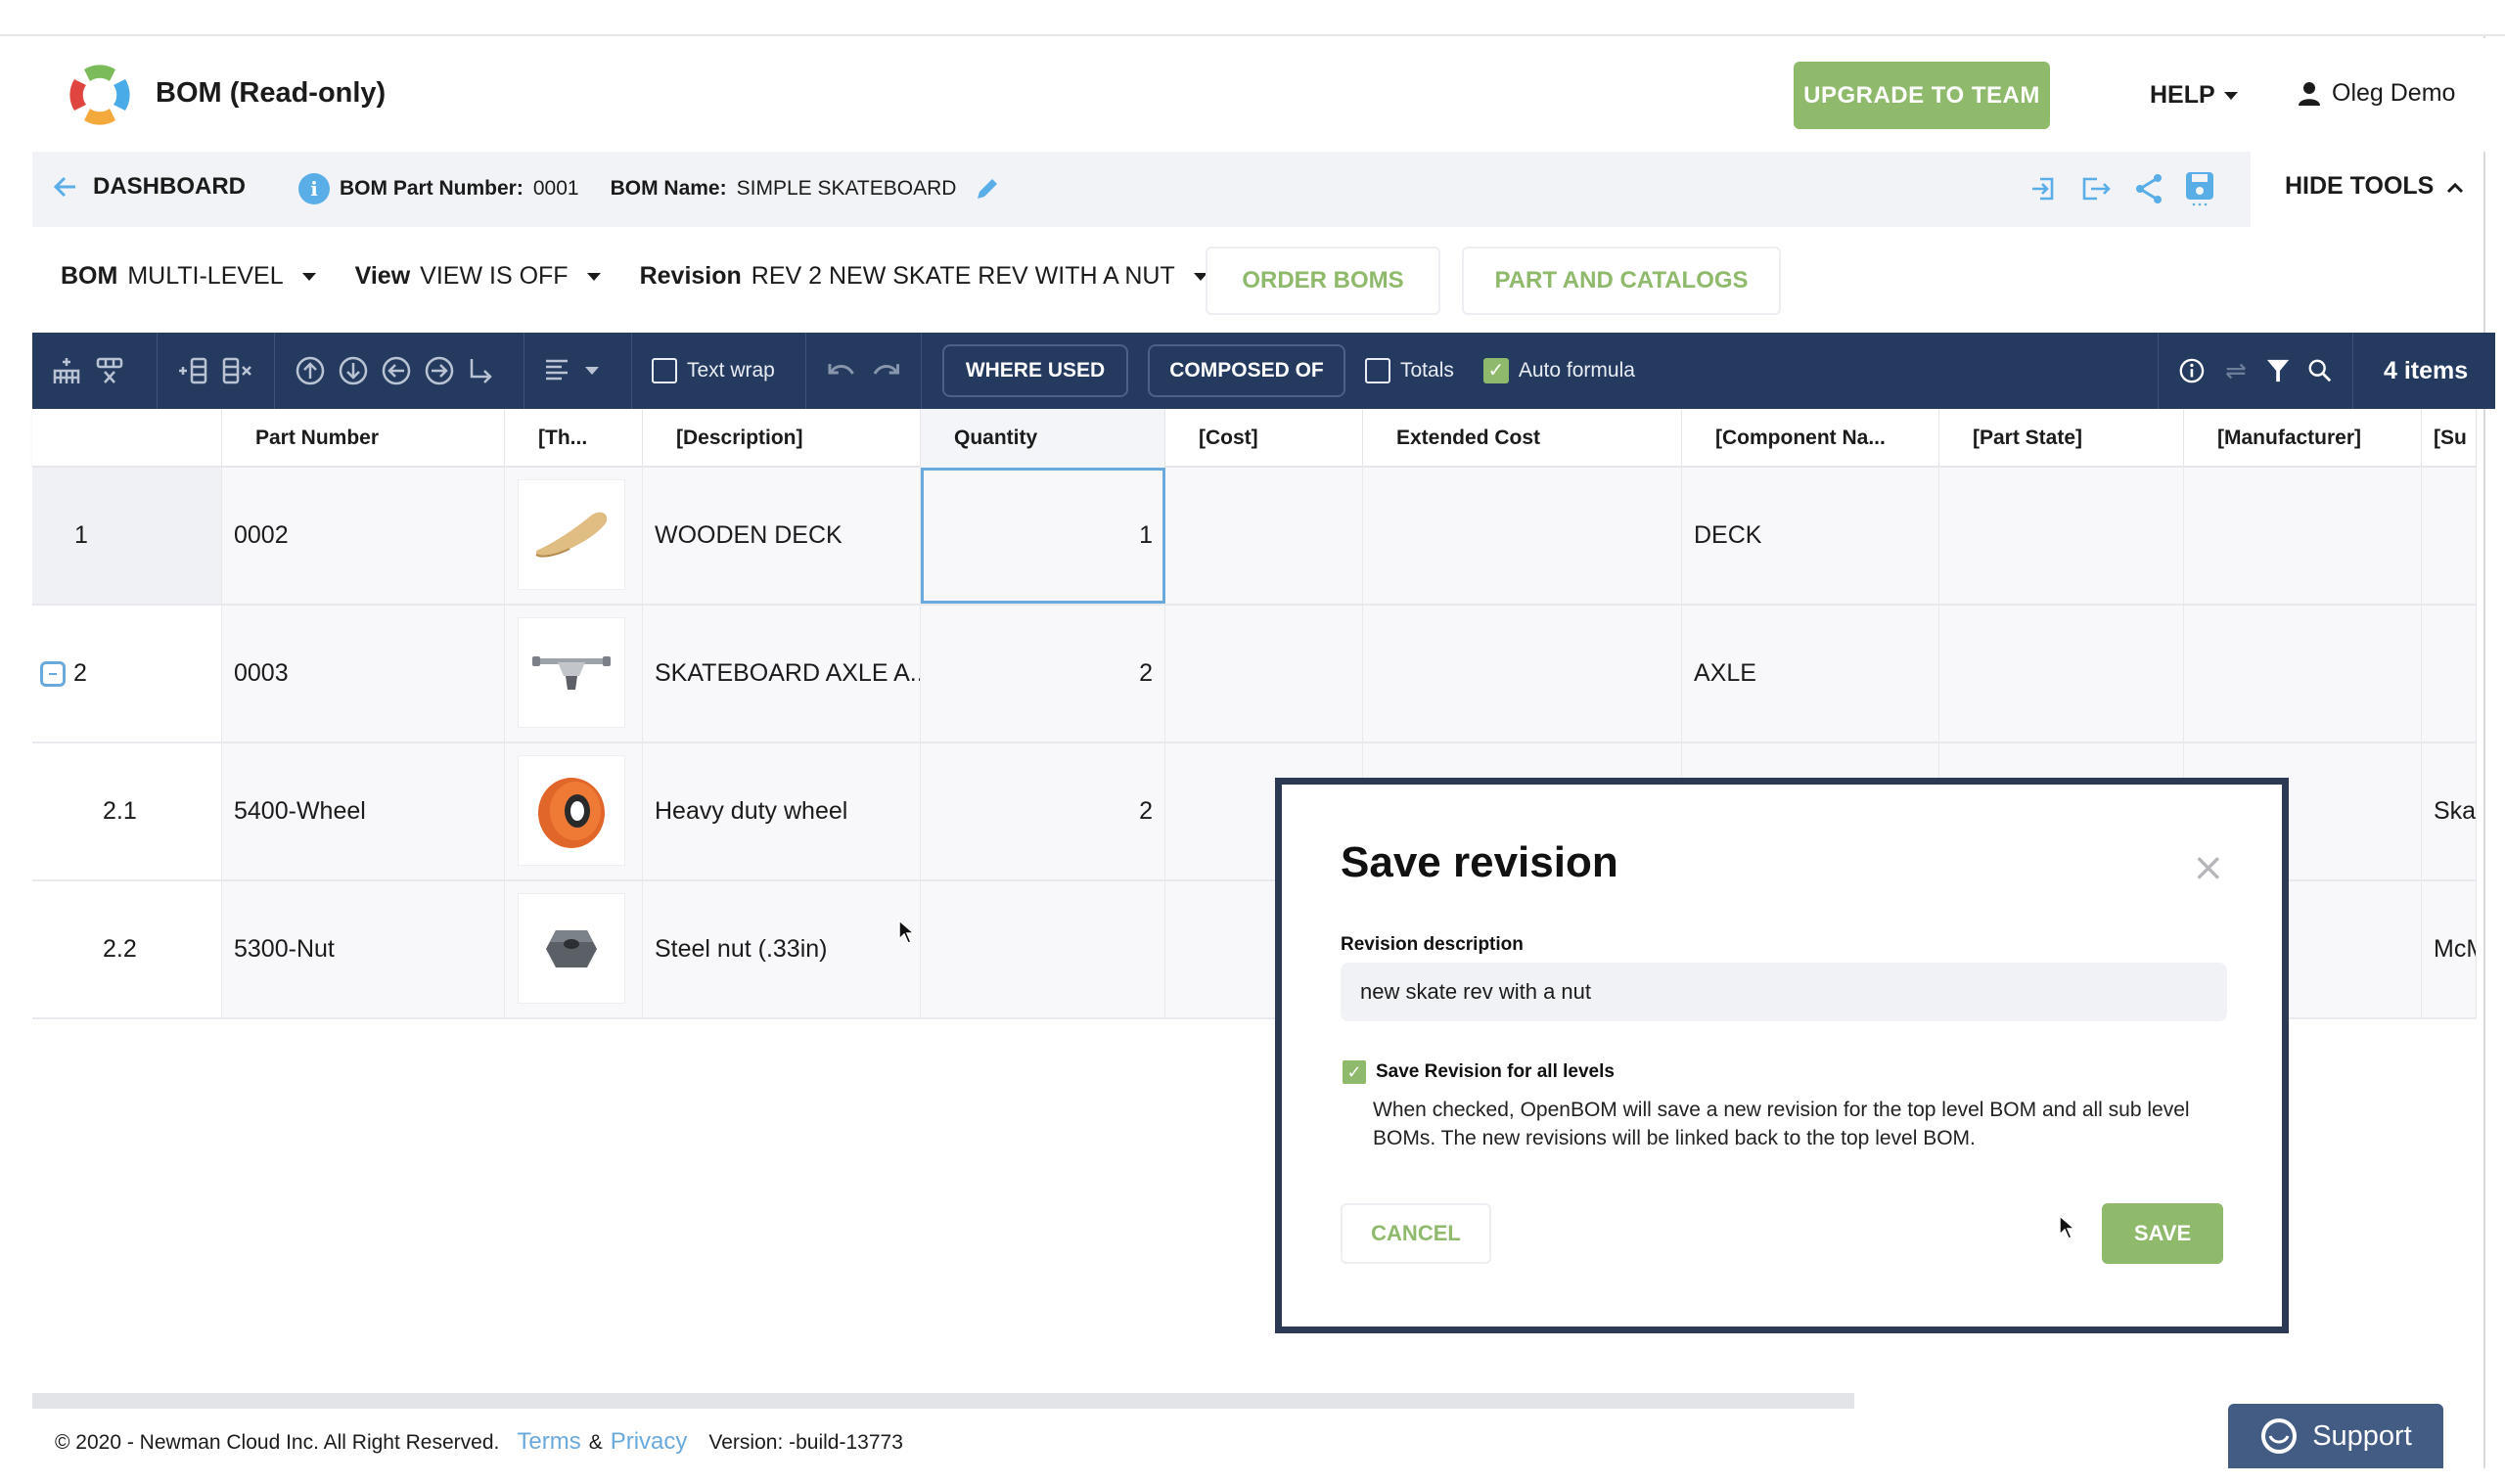  Describe the element at coordinates (363, 536) in the screenshot. I see `part-number-cell: 0002` at that location.